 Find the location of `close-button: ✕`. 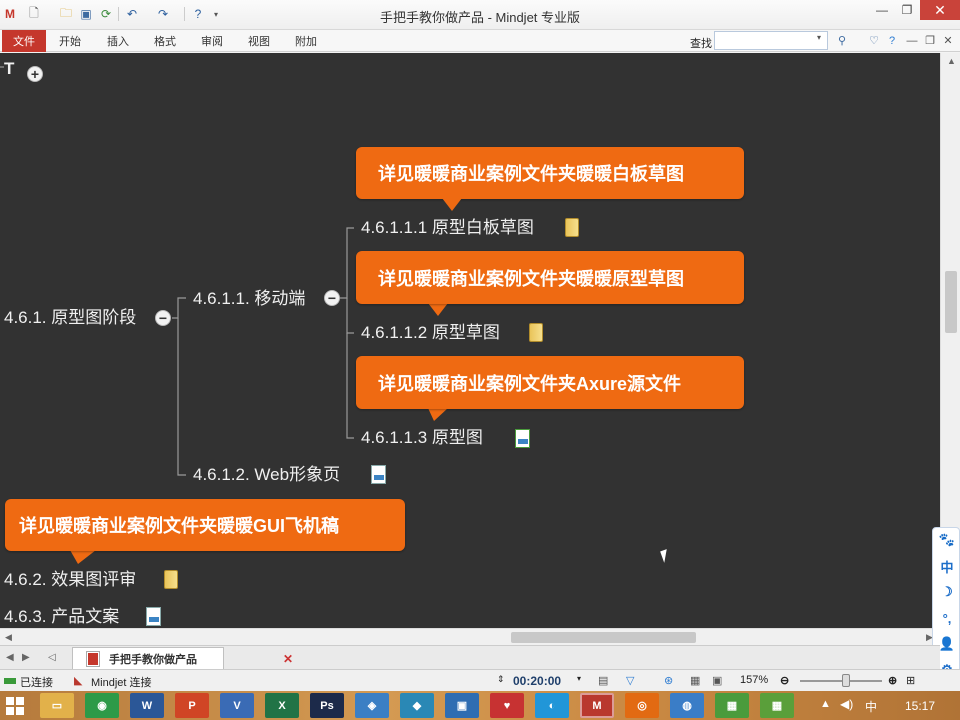

close-button: ✕ is located at coordinates (940, 10).